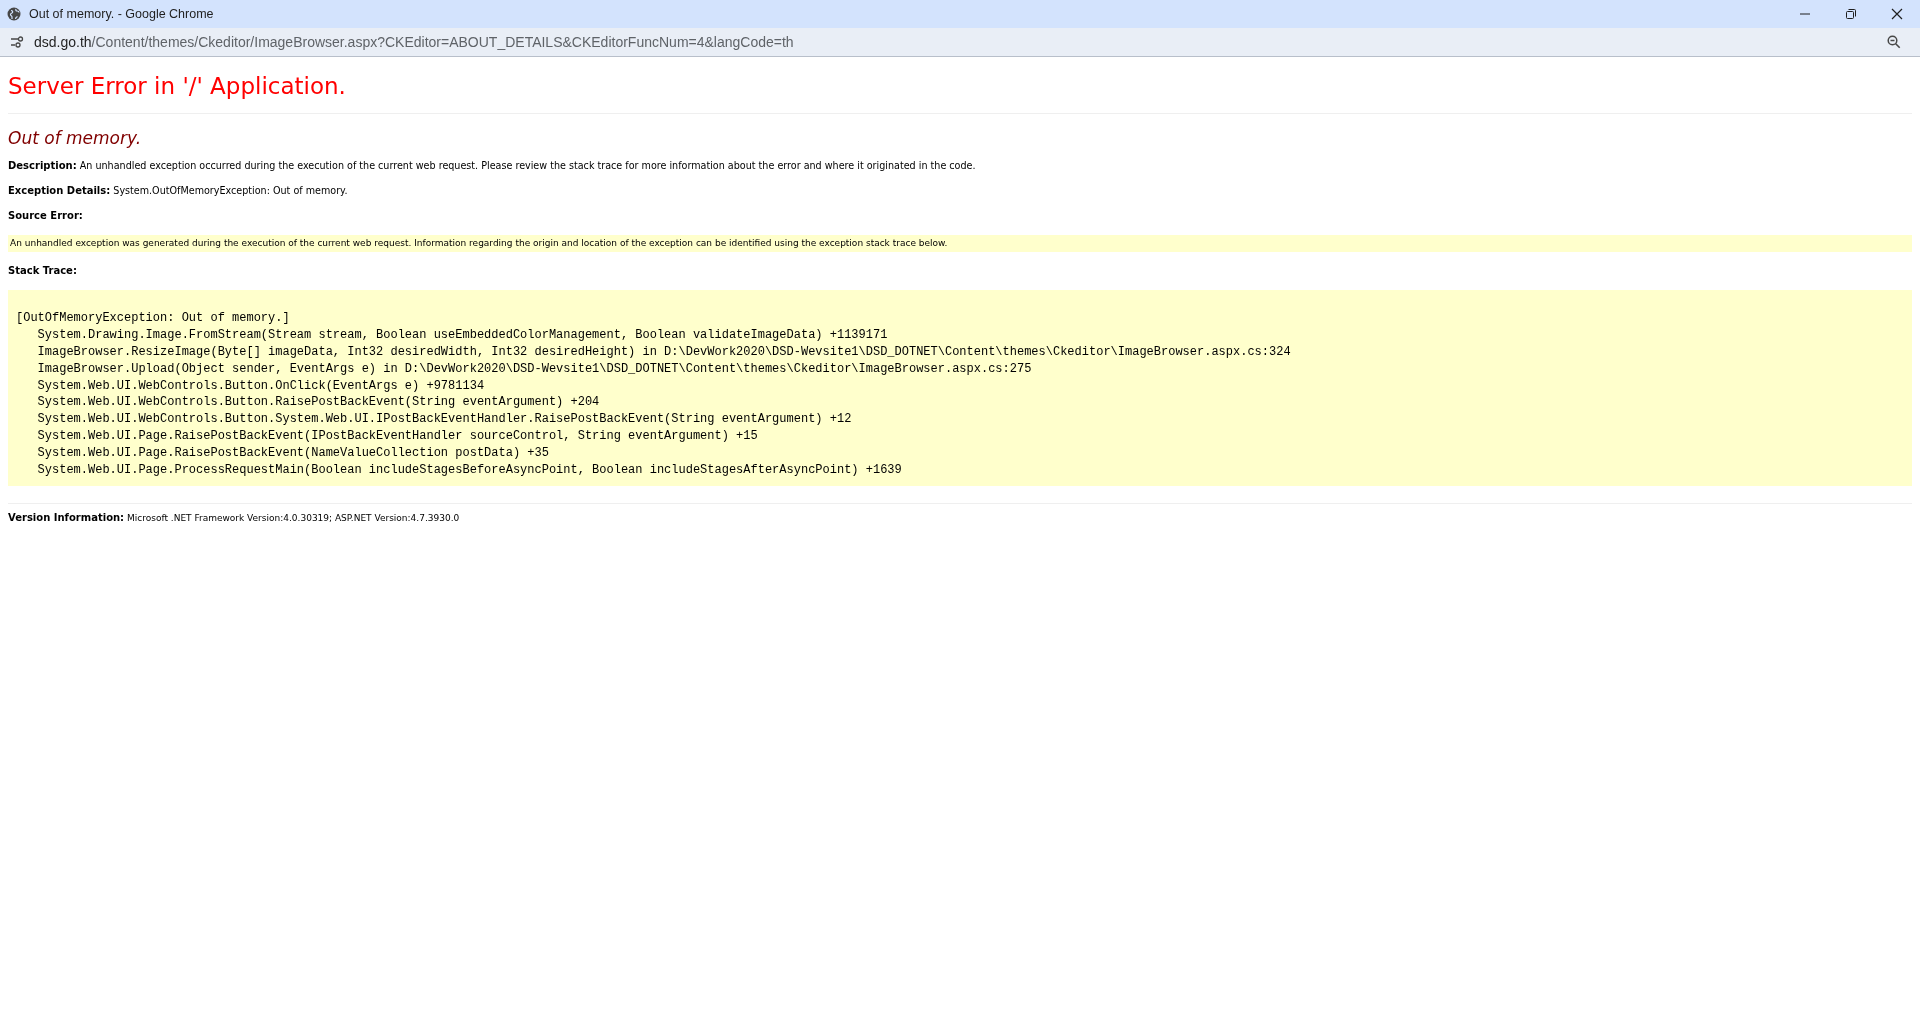 This screenshot has width=1920, height=1032. I want to click on stack-trace-line: [OutOfMemoryException: Out of memory.], so click(153, 319).